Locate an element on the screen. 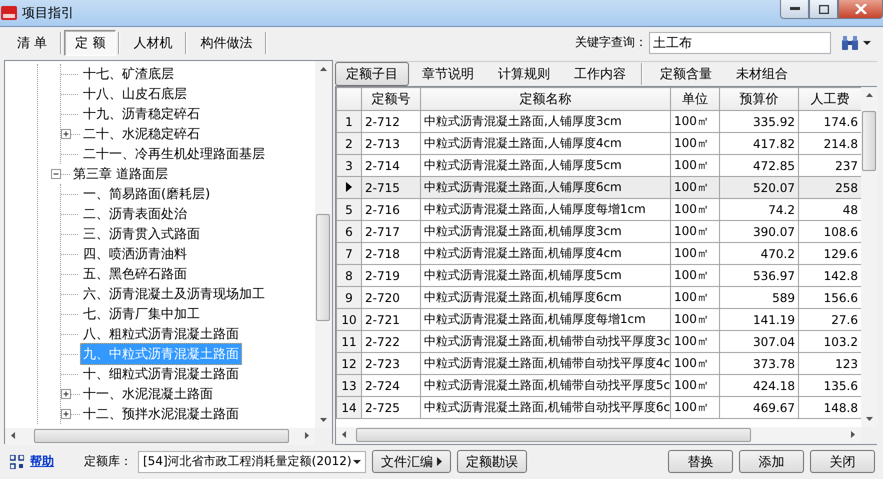  row-number: 11 is located at coordinates (349, 341).